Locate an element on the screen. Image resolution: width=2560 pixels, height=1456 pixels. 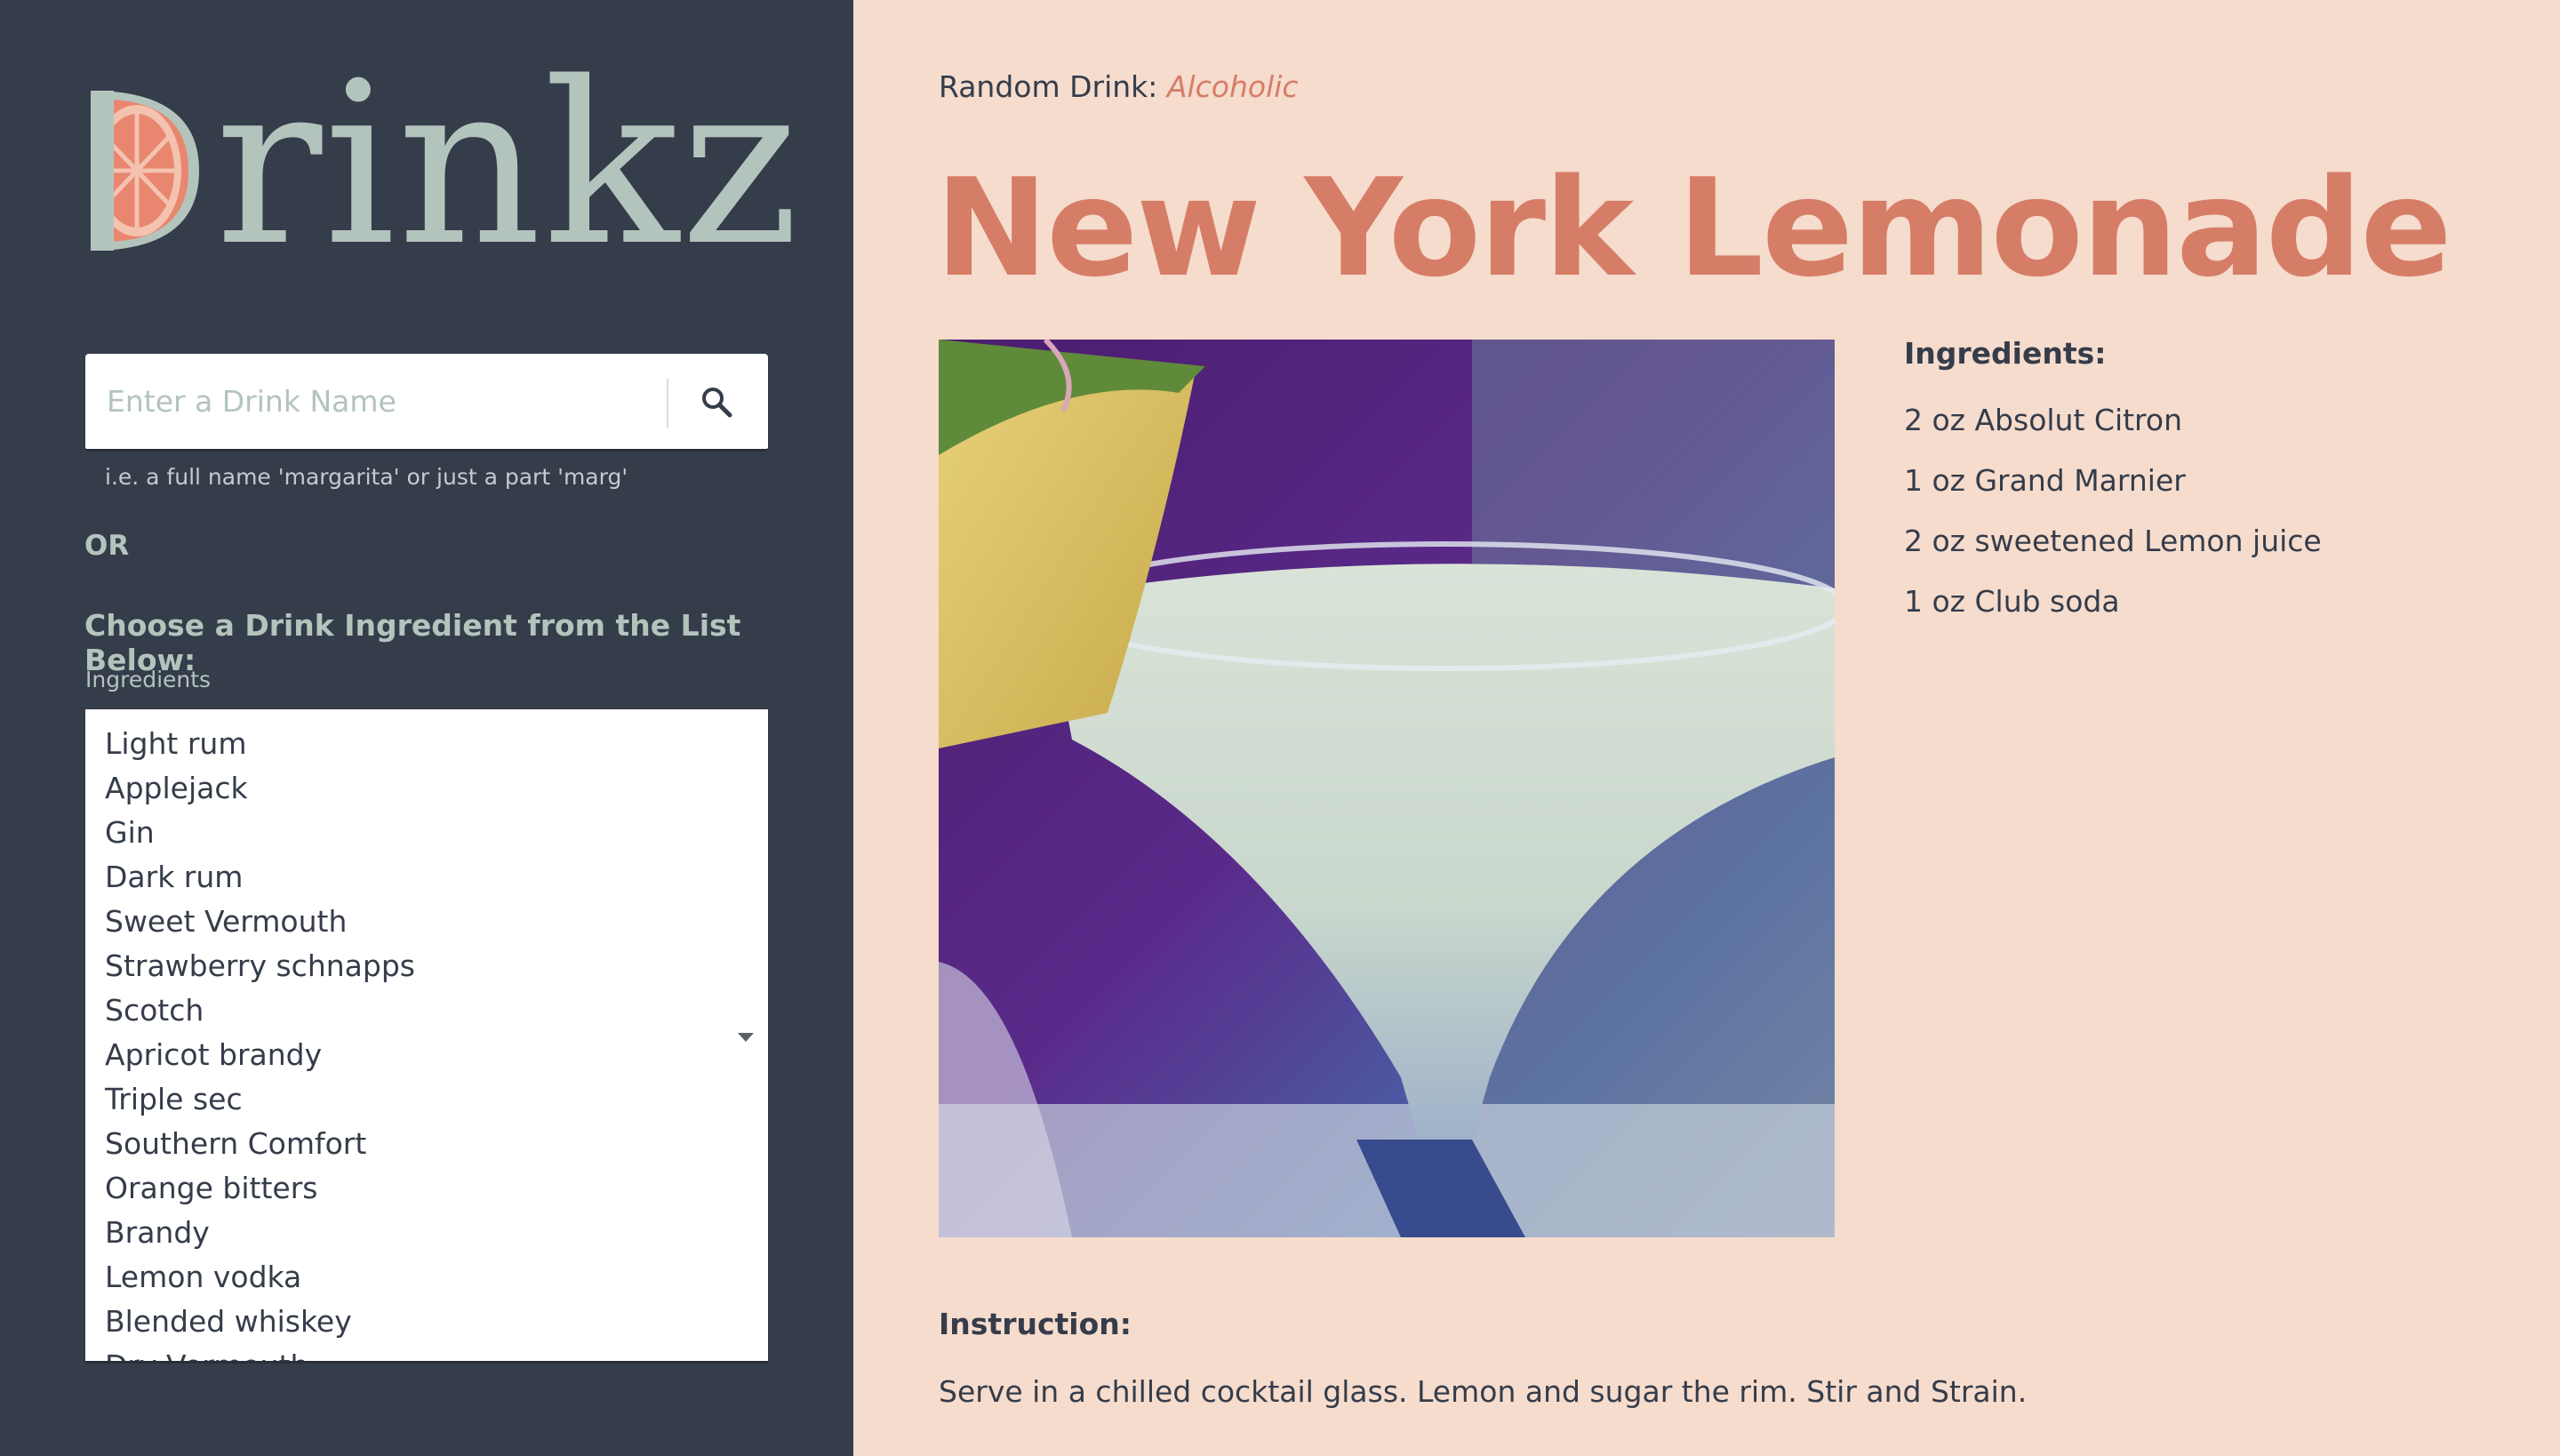
ingredients-heading: Ingredients: is located at coordinates (2005, 353).